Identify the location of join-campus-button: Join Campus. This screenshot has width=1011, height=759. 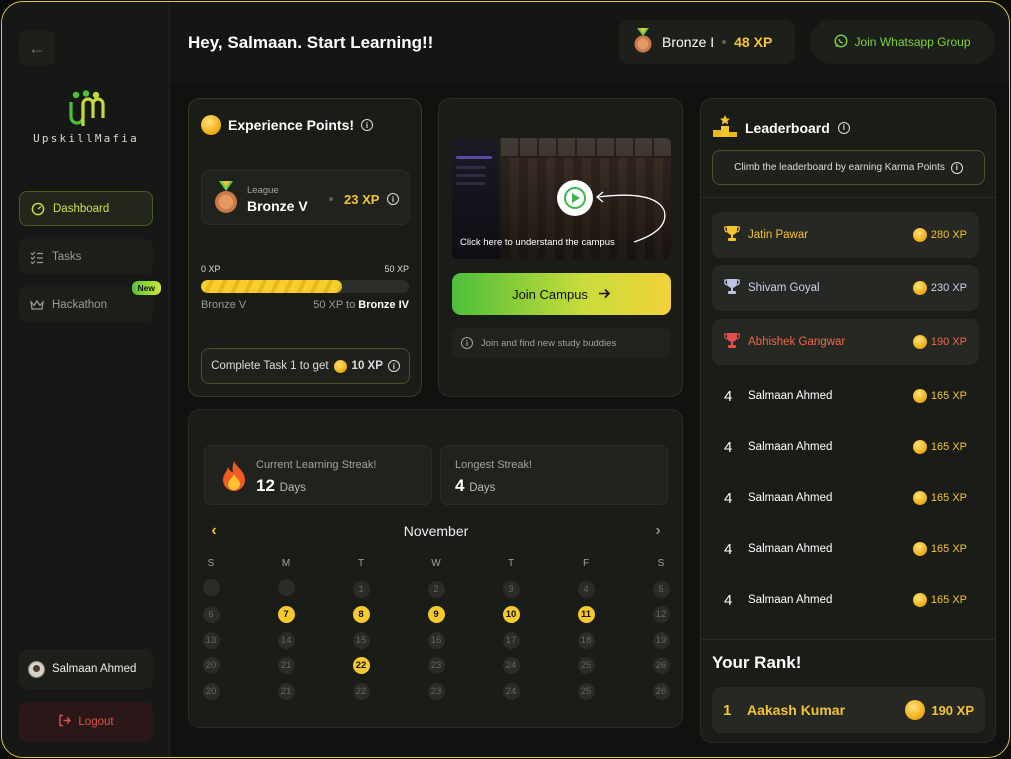
(561, 294).